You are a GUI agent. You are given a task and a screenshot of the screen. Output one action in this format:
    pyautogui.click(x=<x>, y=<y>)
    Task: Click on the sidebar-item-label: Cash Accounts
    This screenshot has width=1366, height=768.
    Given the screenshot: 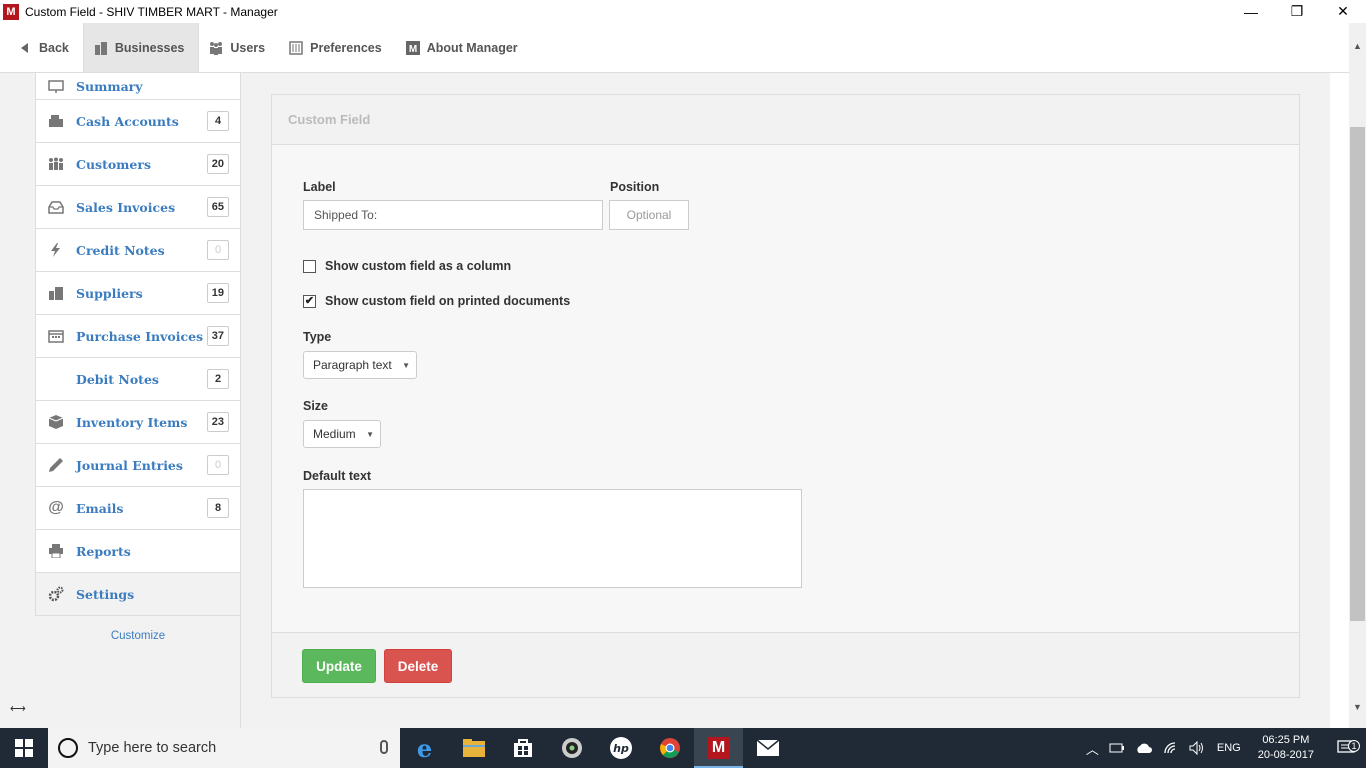 What is the action you would take?
    pyautogui.click(x=127, y=121)
    